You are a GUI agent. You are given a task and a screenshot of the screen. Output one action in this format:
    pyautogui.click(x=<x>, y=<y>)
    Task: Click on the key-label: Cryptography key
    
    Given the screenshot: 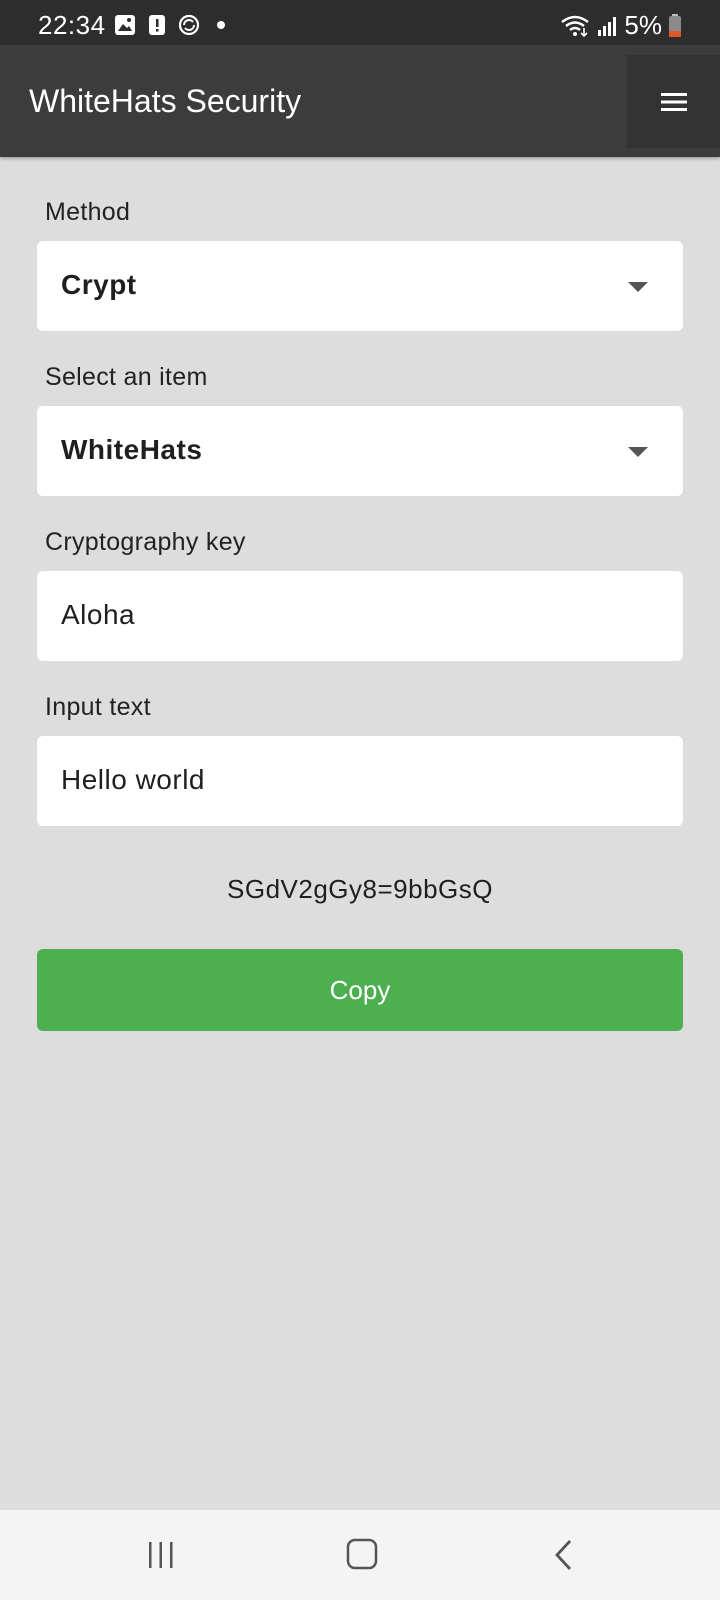 What is the action you would take?
    pyautogui.click(x=145, y=542)
    